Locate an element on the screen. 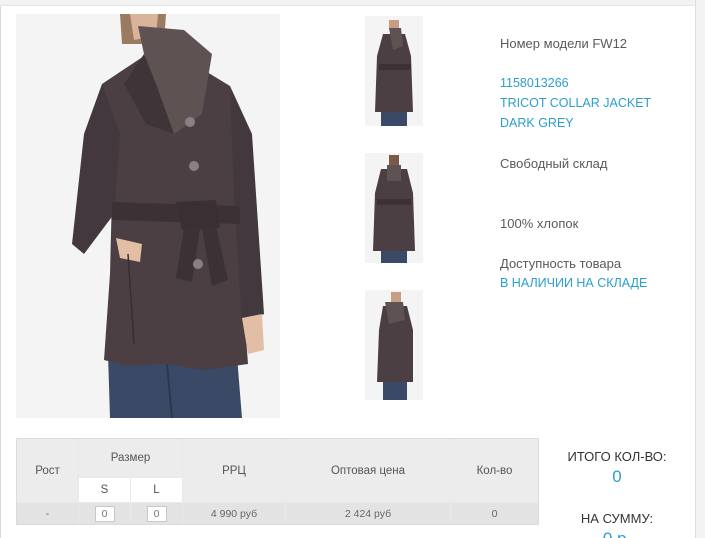 This screenshot has height=538, width=705. top-border is located at coordinates (352, 3).